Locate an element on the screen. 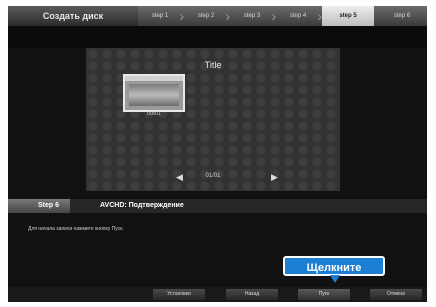 This screenshot has height=307, width=436. back-button: Назад is located at coordinates (252, 294).